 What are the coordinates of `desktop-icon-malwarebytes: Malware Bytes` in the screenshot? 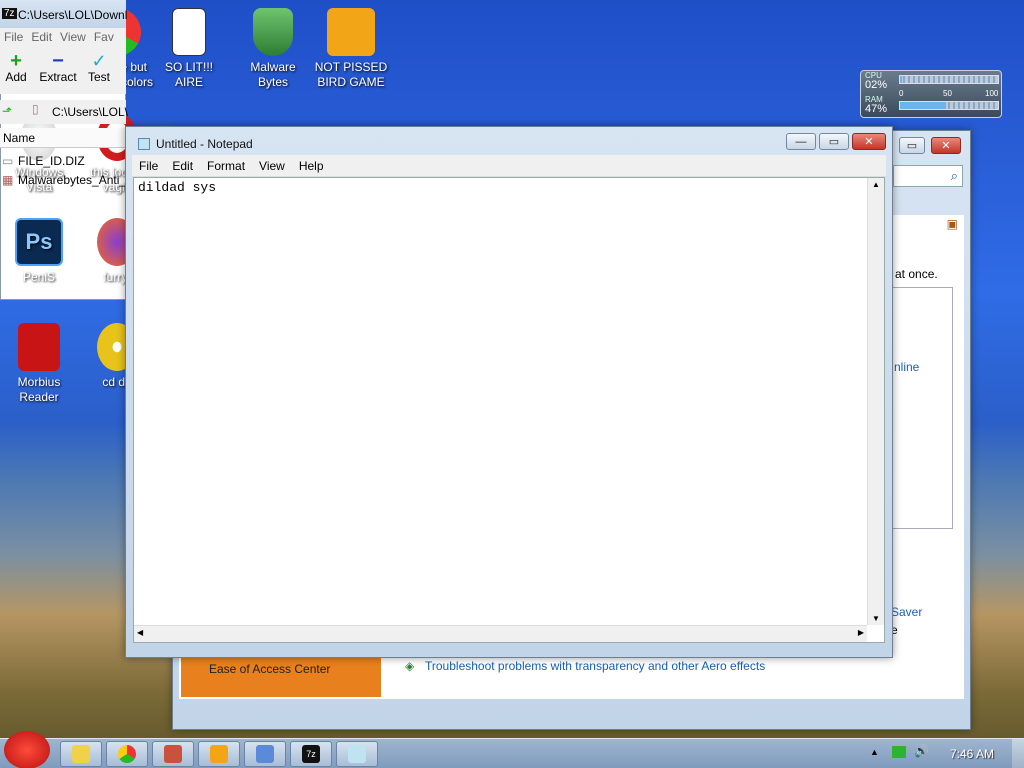 It's located at (273, 49).